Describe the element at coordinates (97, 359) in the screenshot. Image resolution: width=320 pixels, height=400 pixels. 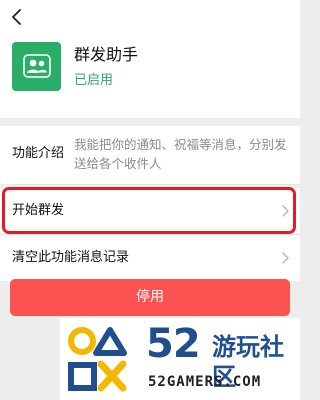
I see `logo-icon` at that location.